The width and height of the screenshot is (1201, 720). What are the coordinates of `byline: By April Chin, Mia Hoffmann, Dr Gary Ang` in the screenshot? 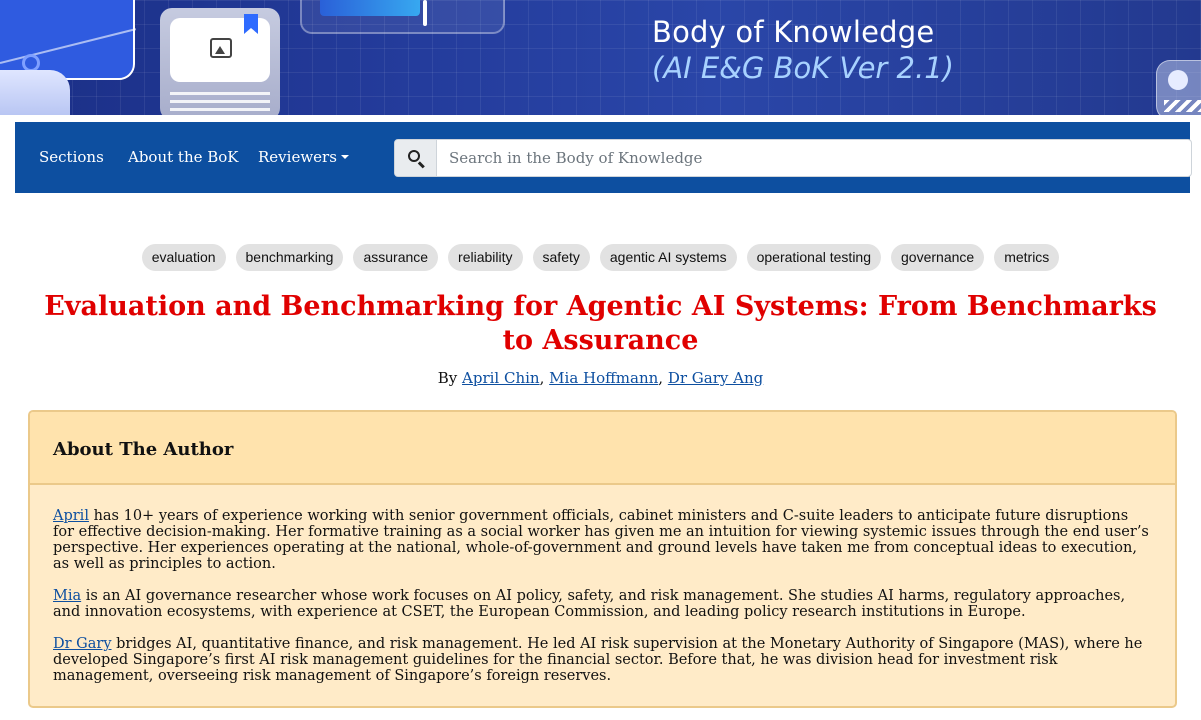 It's located at (600, 378).